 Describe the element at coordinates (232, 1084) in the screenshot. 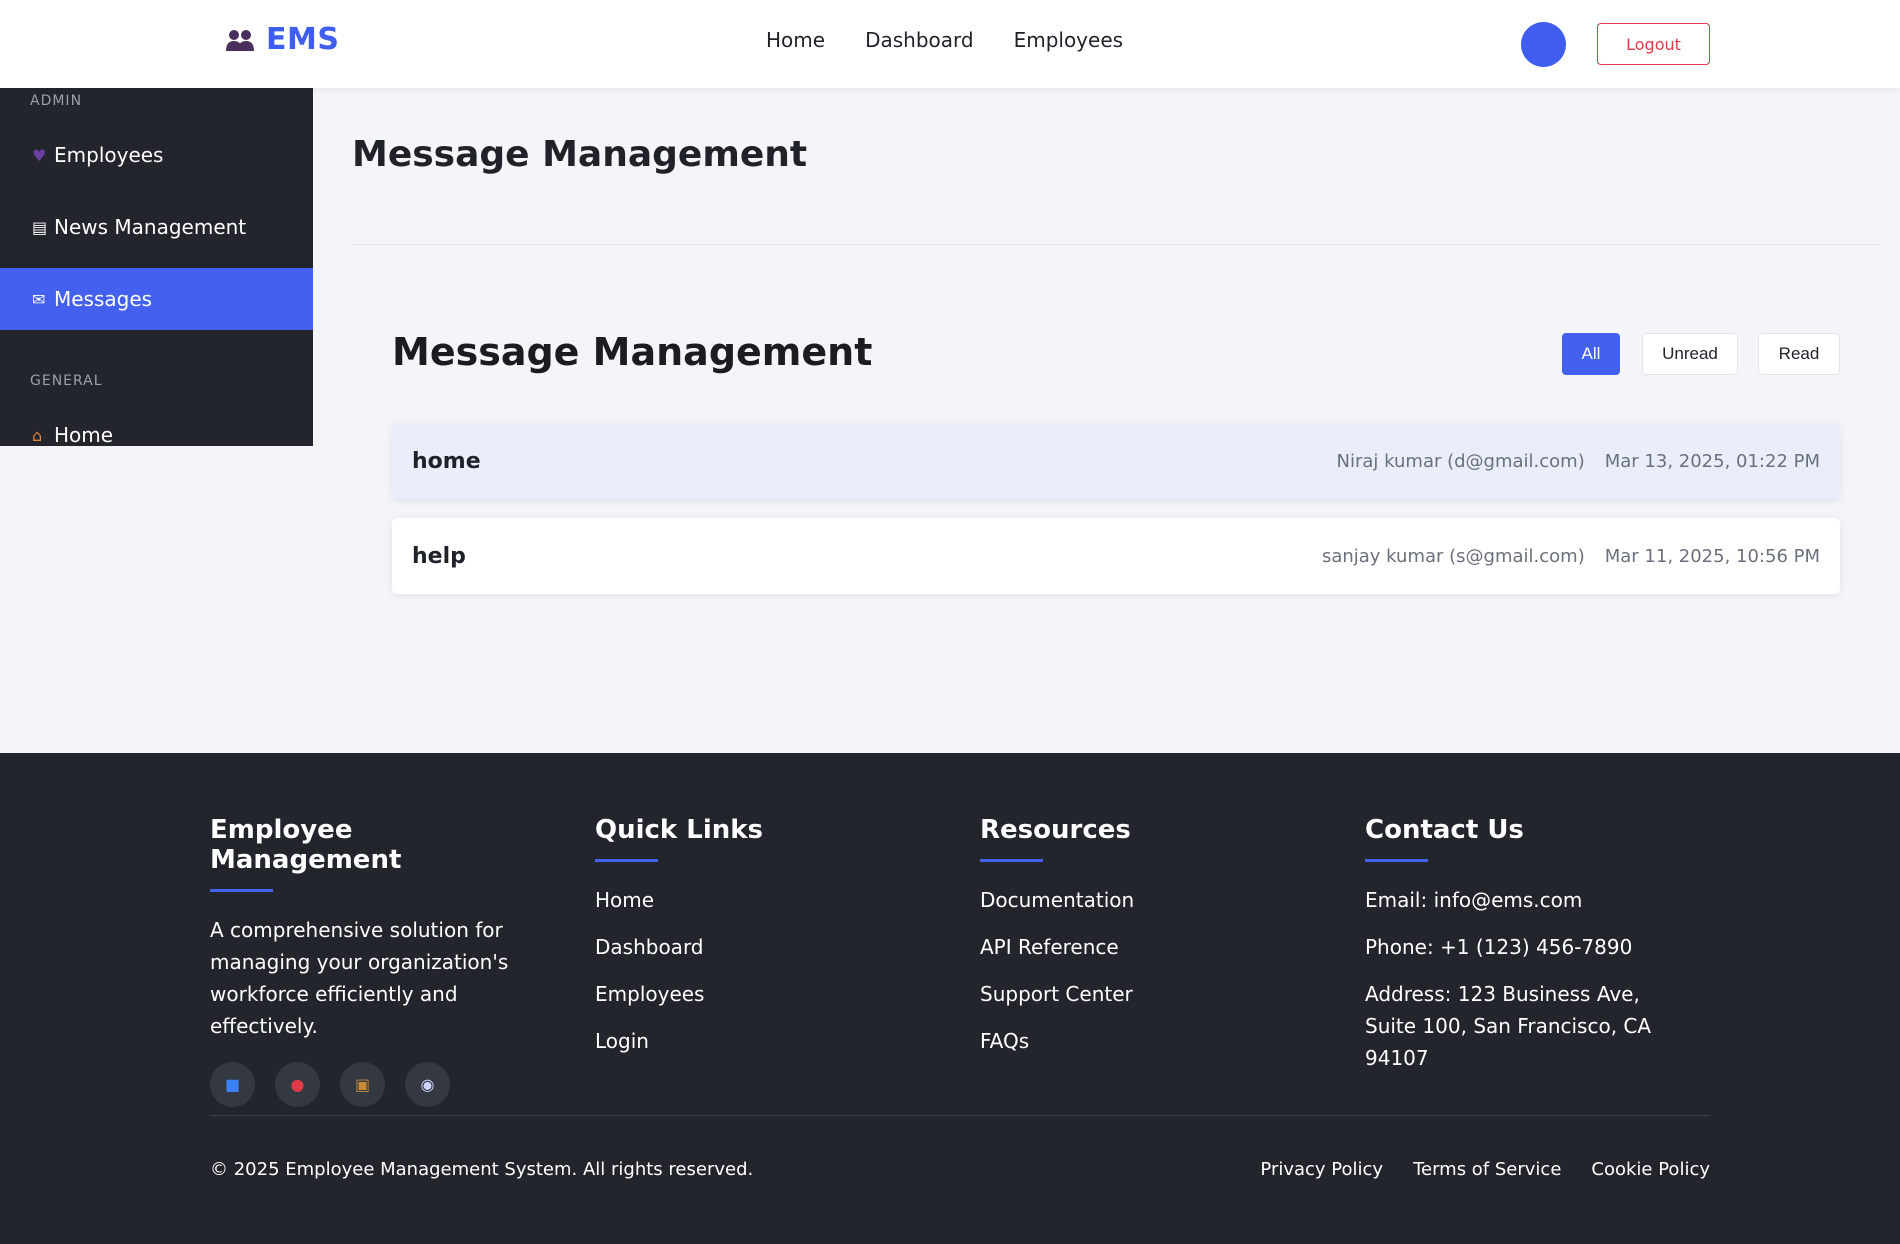

I see `facebook-icon: ■` at that location.